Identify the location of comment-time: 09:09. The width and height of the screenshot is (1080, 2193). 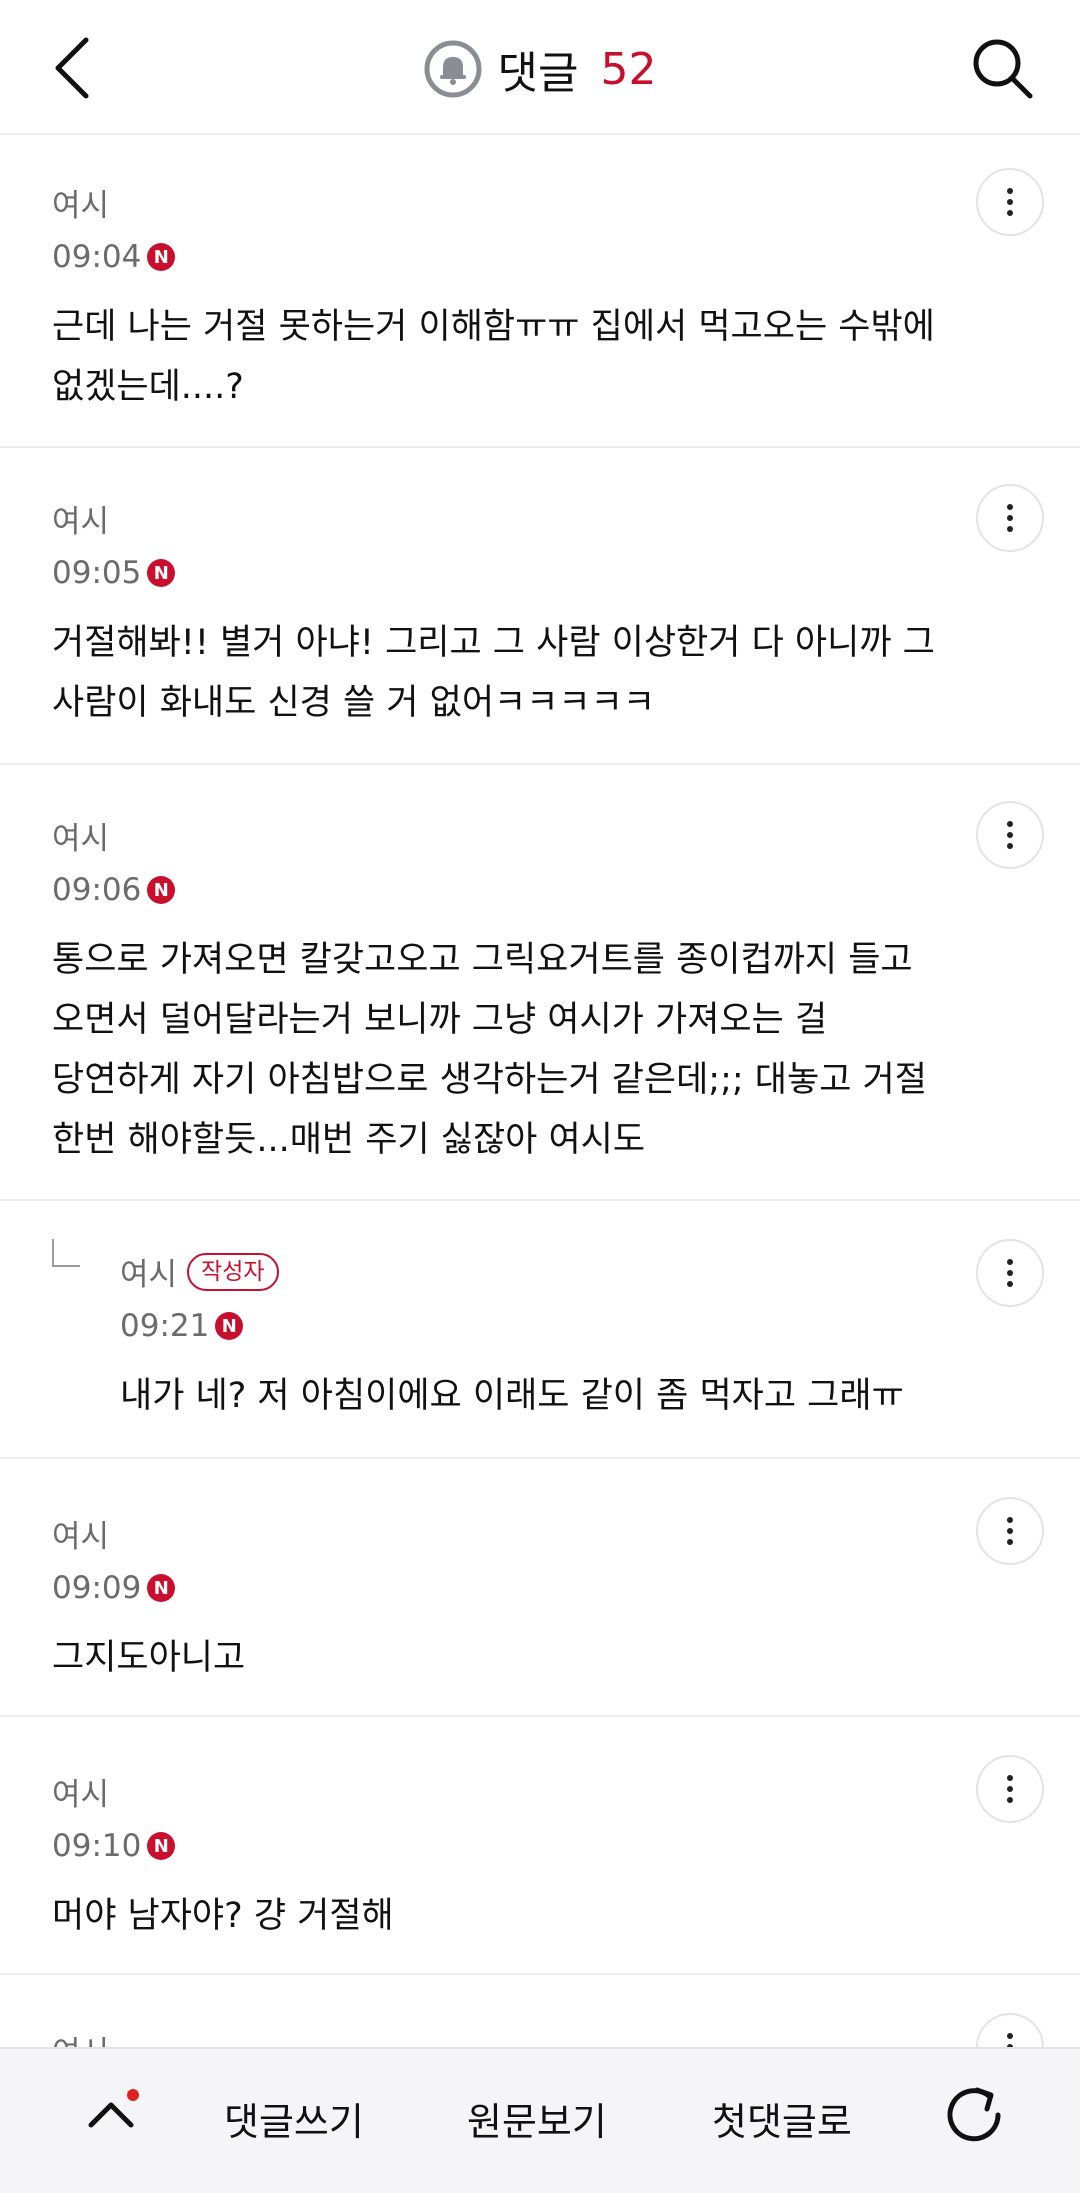
(97, 1588).